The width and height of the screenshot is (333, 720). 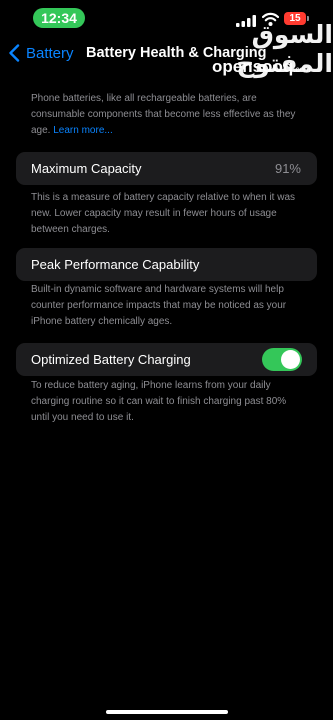 I want to click on optimized-charging-cell: Optimized Battery Charging, so click(x=166, y=359).